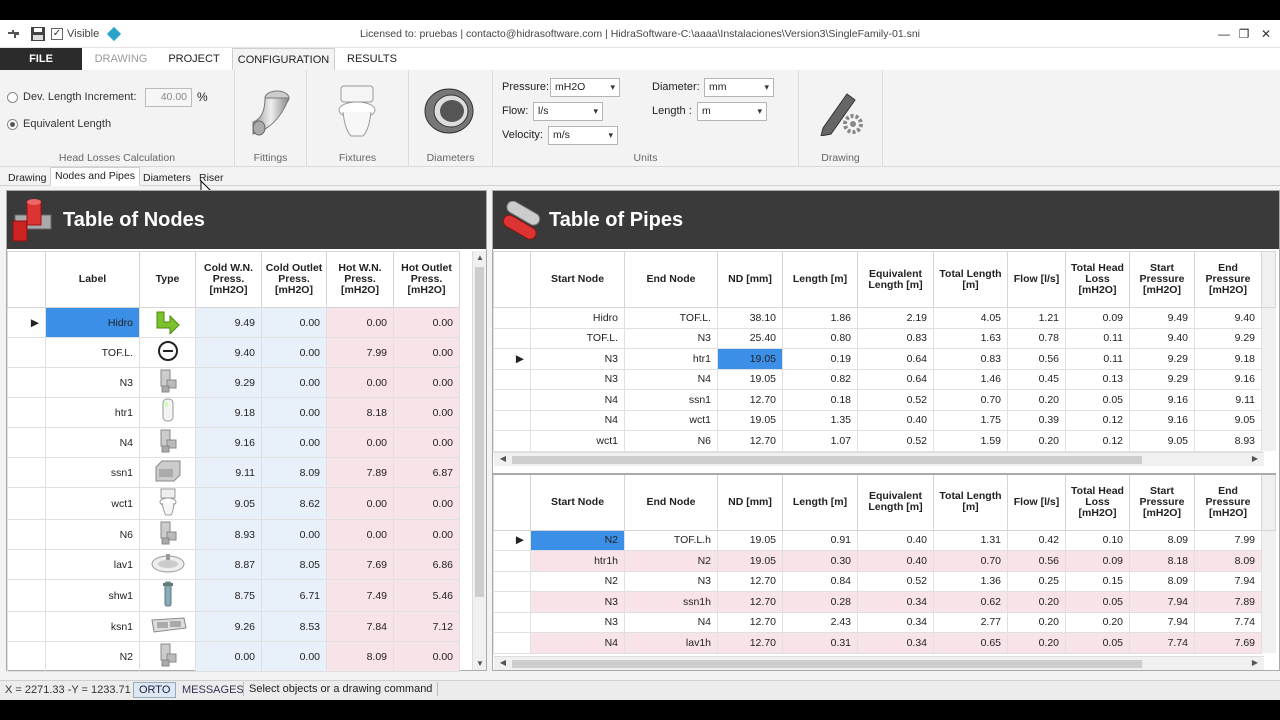  Describe the element at coordinates (970, 581) in the screenshot. I see `cell-total-length: 1.36` at that location.